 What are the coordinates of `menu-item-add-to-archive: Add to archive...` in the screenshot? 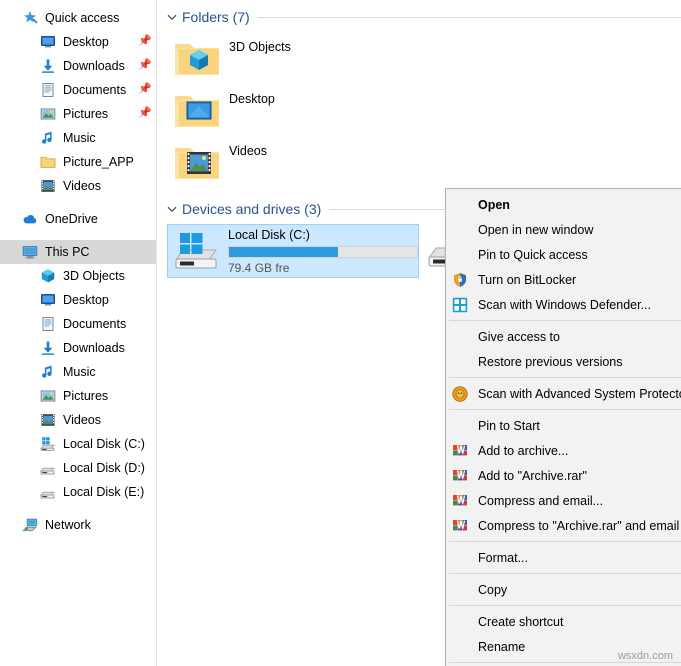 It's located at (563, 450).